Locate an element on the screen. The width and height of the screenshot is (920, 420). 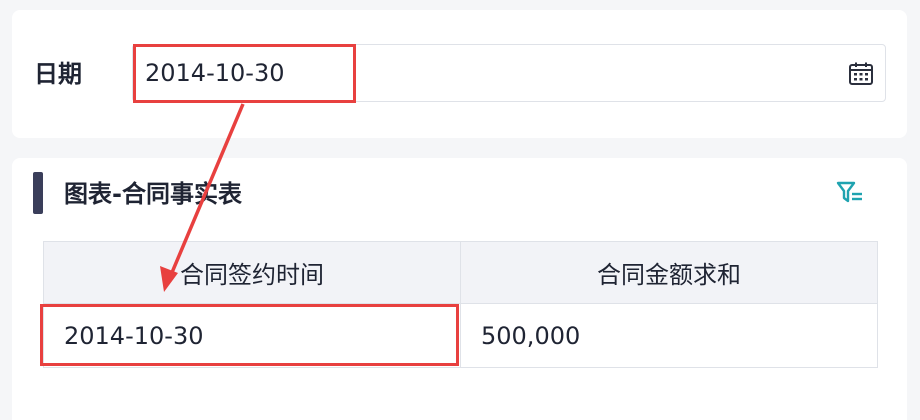
chart-title: 图表-合同事实表 is located at coordinates (153, 194).